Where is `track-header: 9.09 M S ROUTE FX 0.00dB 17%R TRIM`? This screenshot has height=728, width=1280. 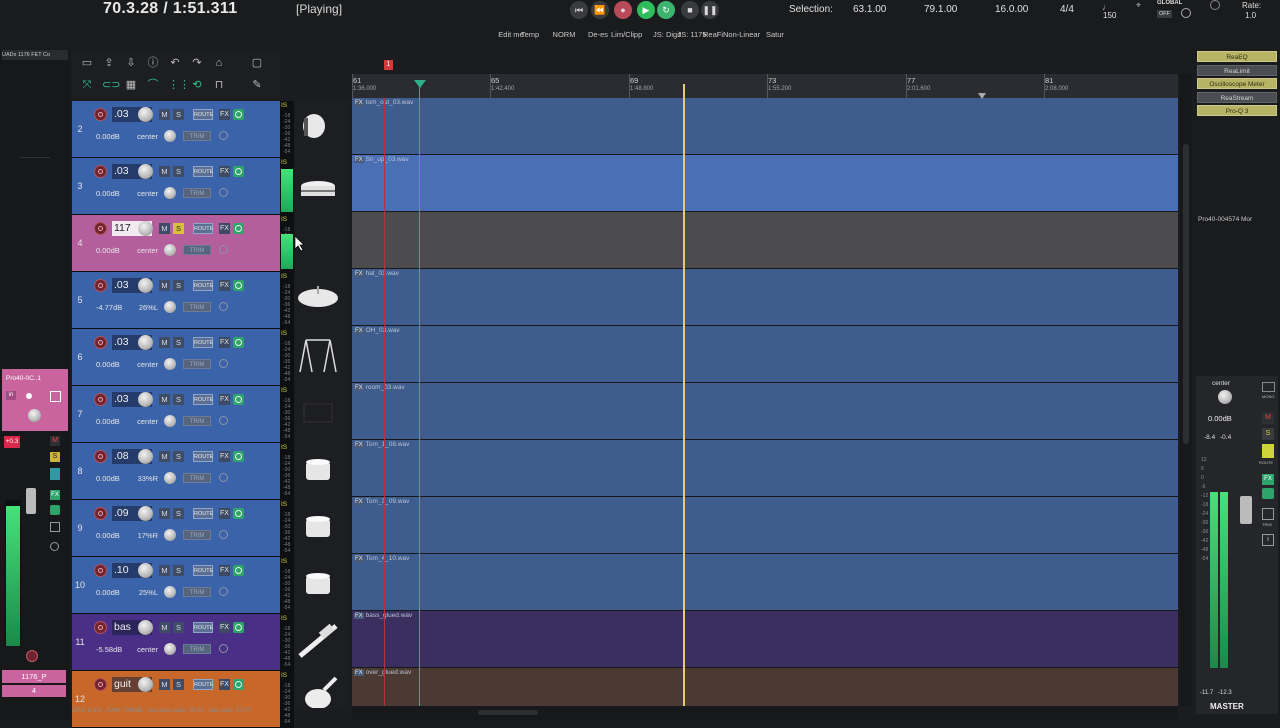
track-header: 9.09 M S ROUTE FX 0.00dB 17%R TRIM is located at coordinates (176, 528).